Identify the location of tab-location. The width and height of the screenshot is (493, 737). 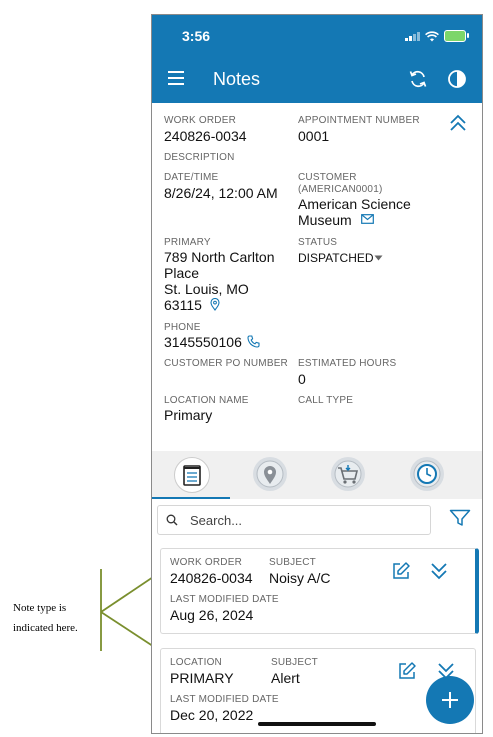
(270, 474).